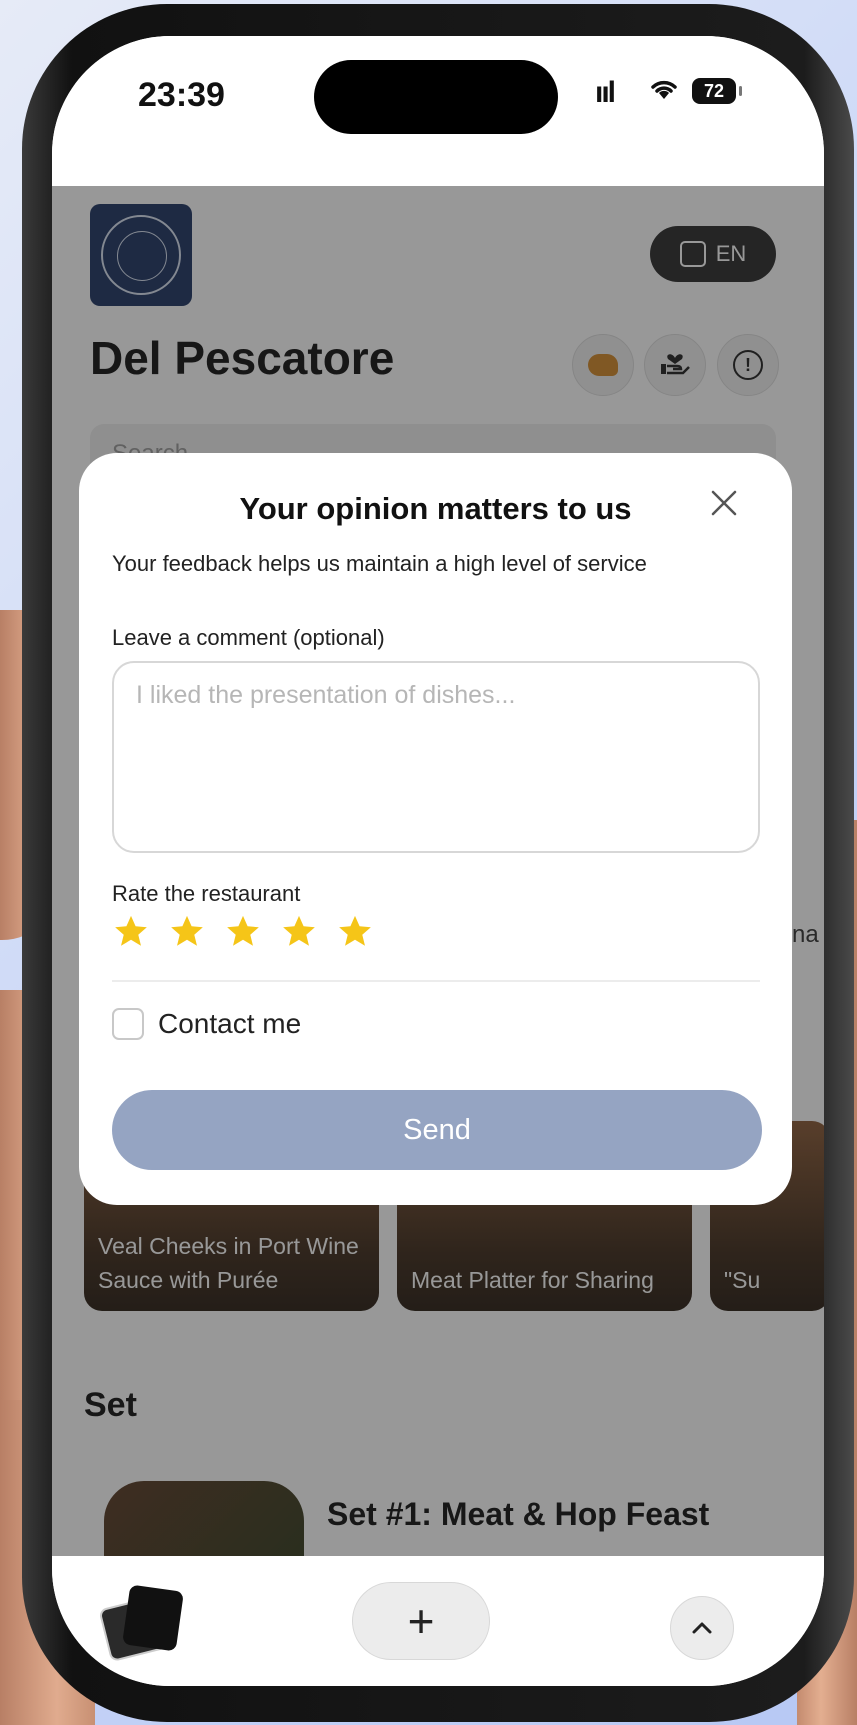 The image size is (857, 1725). I want to click on comment-label: Leave a comment (optional), so click(248, 637).